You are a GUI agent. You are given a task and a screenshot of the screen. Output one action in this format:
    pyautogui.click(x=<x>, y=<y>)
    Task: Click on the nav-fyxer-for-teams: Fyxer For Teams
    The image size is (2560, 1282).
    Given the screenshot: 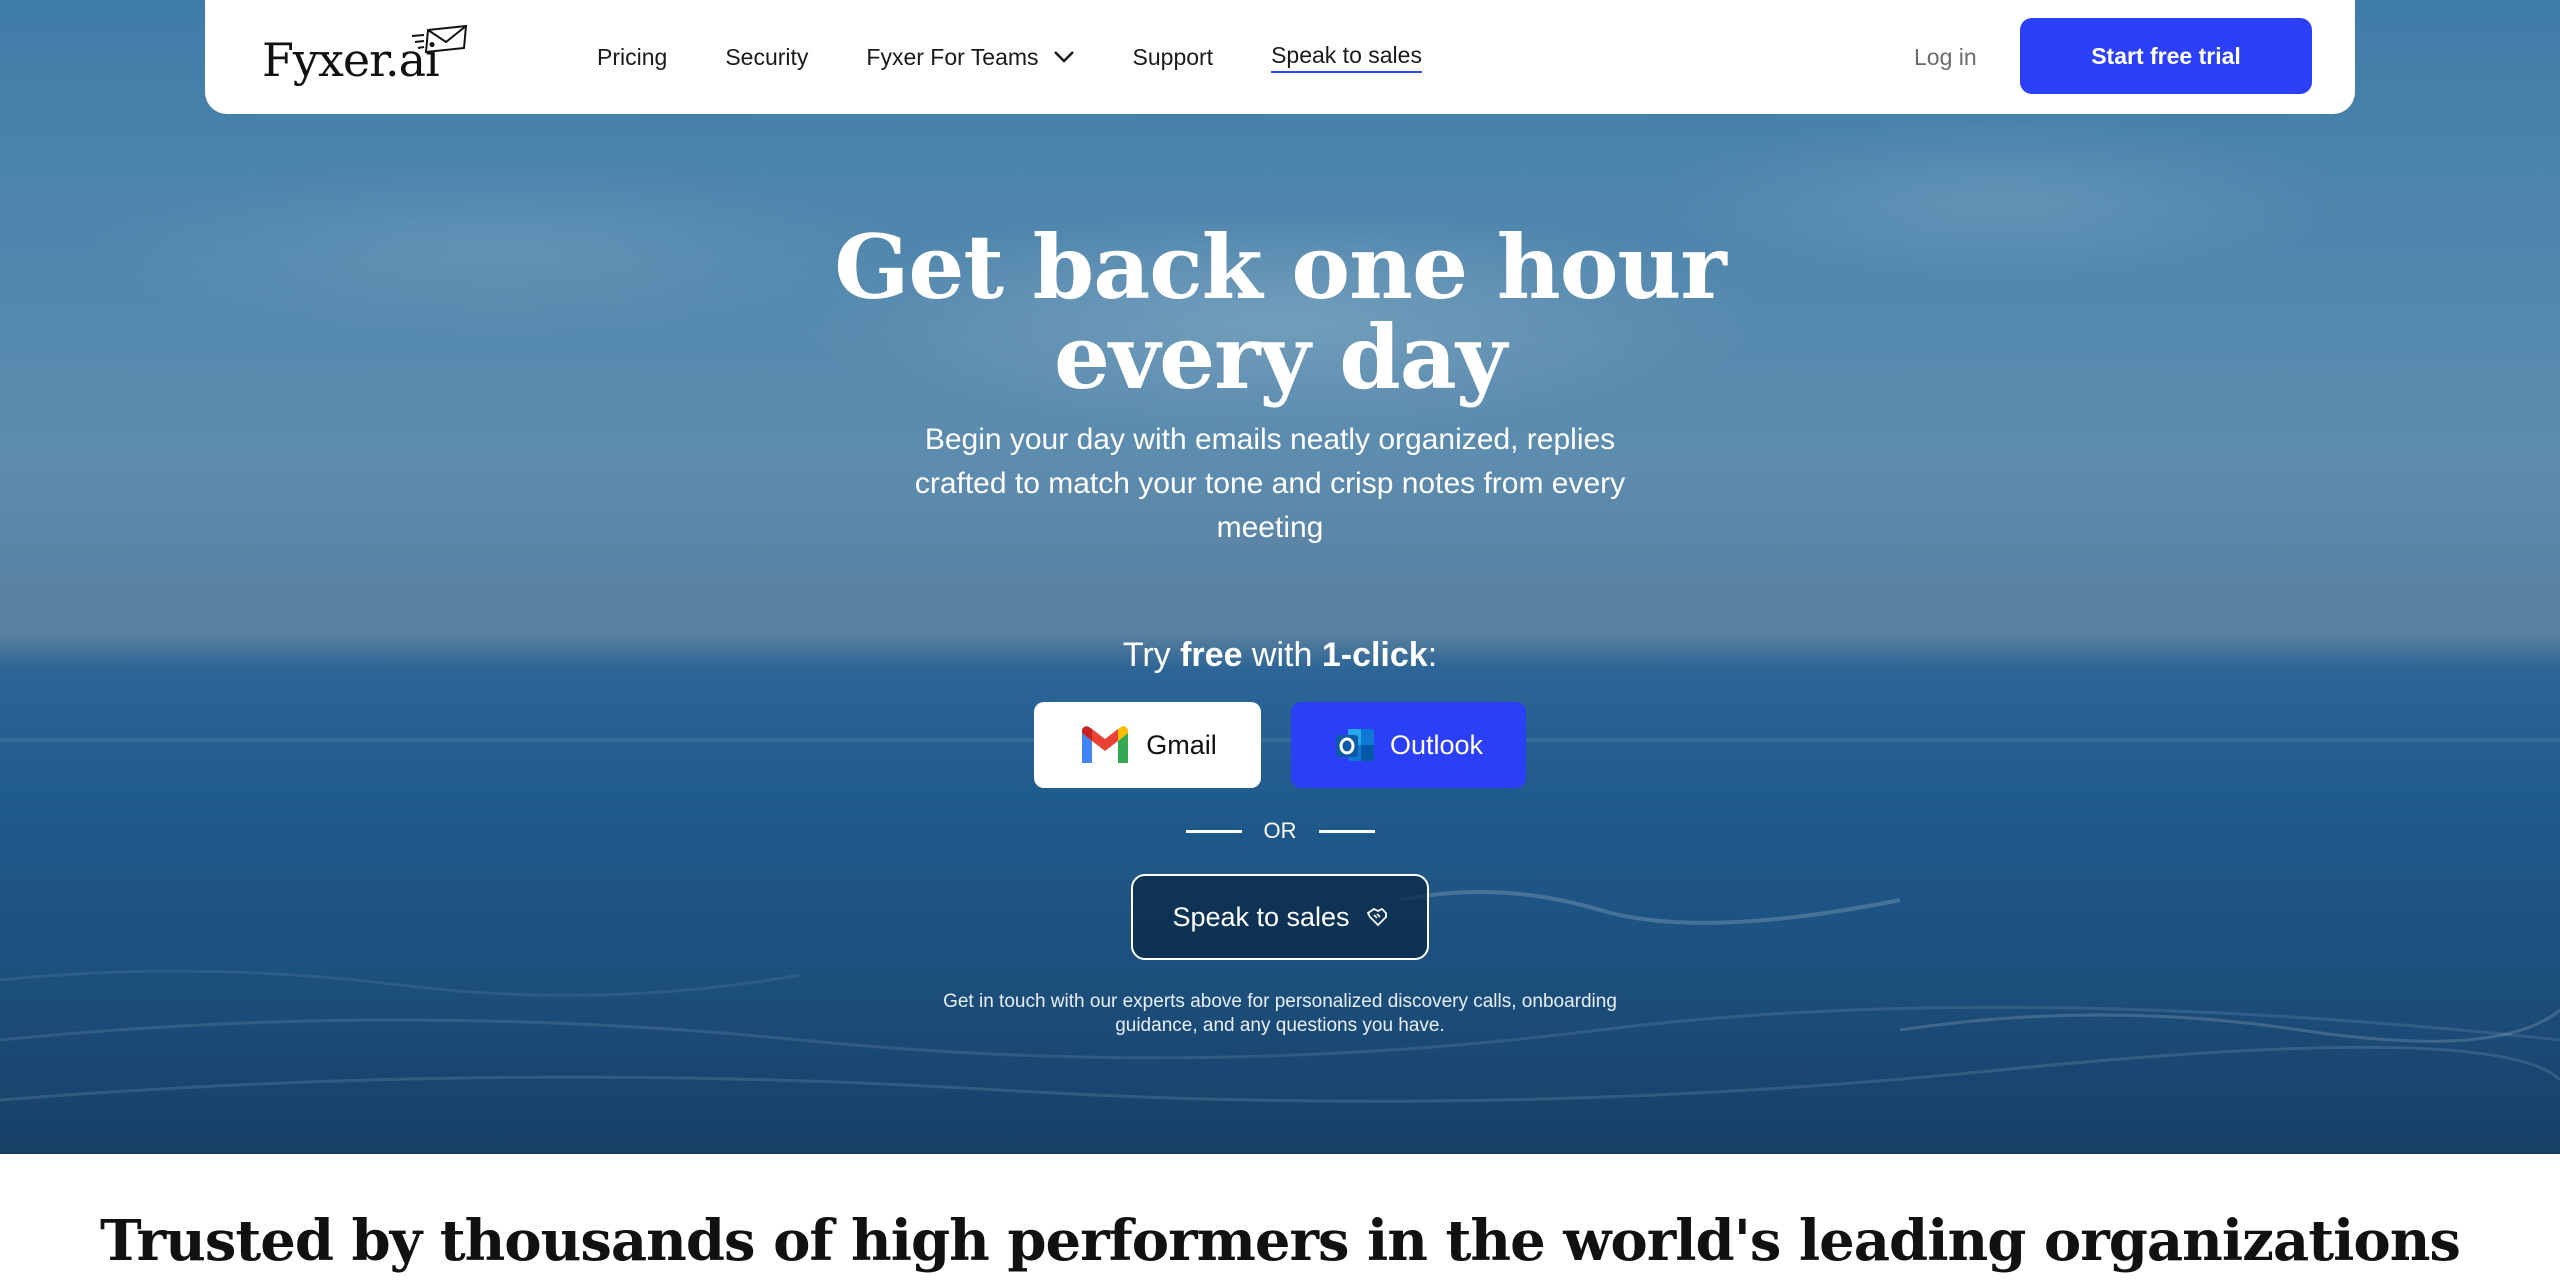 What is the action you would take?
    pyautogui.click(x=970, y=57)
    